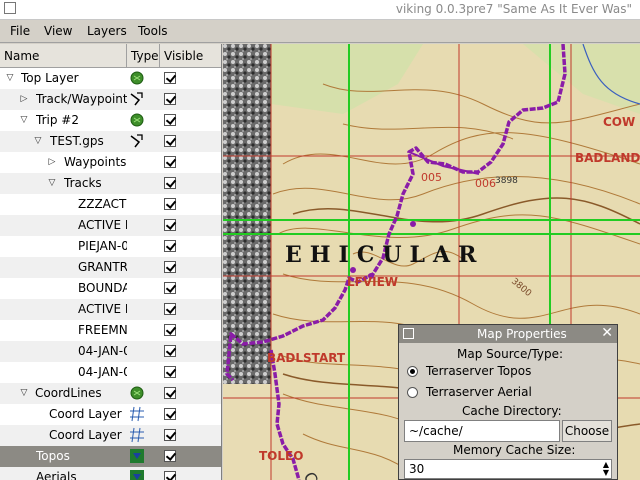 Image resolution: width=640 pixels, height=480 pixels. What do you see at coordinates (68, 393) in the screenshot?
I see `layer-name: CoordLines` at bounding box center [68, 393].